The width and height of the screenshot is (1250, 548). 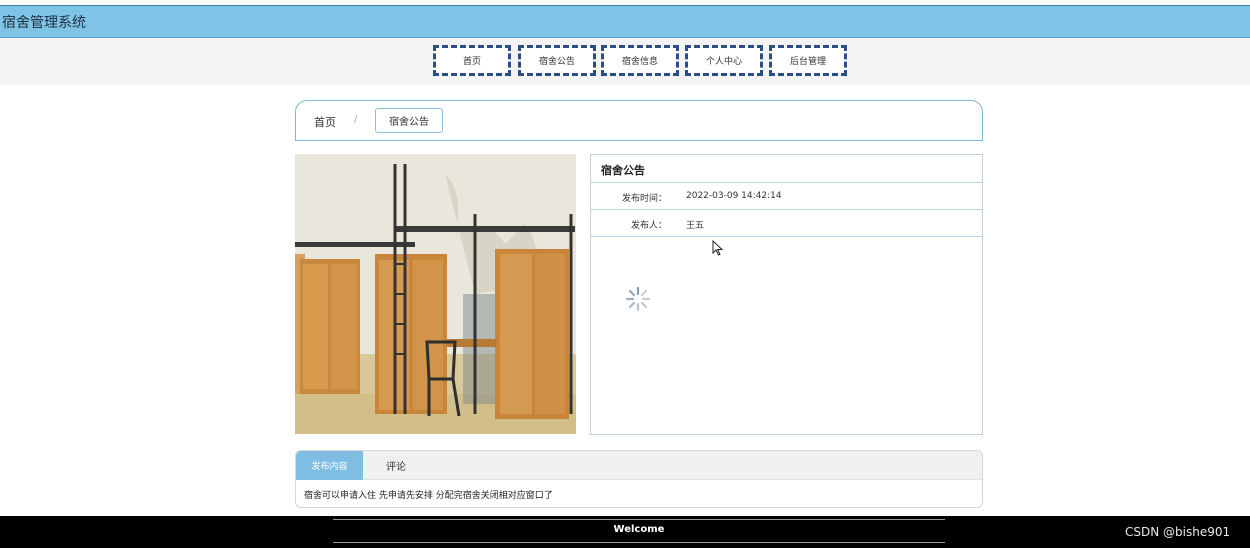 What do you see at coordinates (786, 169) in the screenshot?
I see `notice-title: 宿舍公告` at bounding box center [786, 169].